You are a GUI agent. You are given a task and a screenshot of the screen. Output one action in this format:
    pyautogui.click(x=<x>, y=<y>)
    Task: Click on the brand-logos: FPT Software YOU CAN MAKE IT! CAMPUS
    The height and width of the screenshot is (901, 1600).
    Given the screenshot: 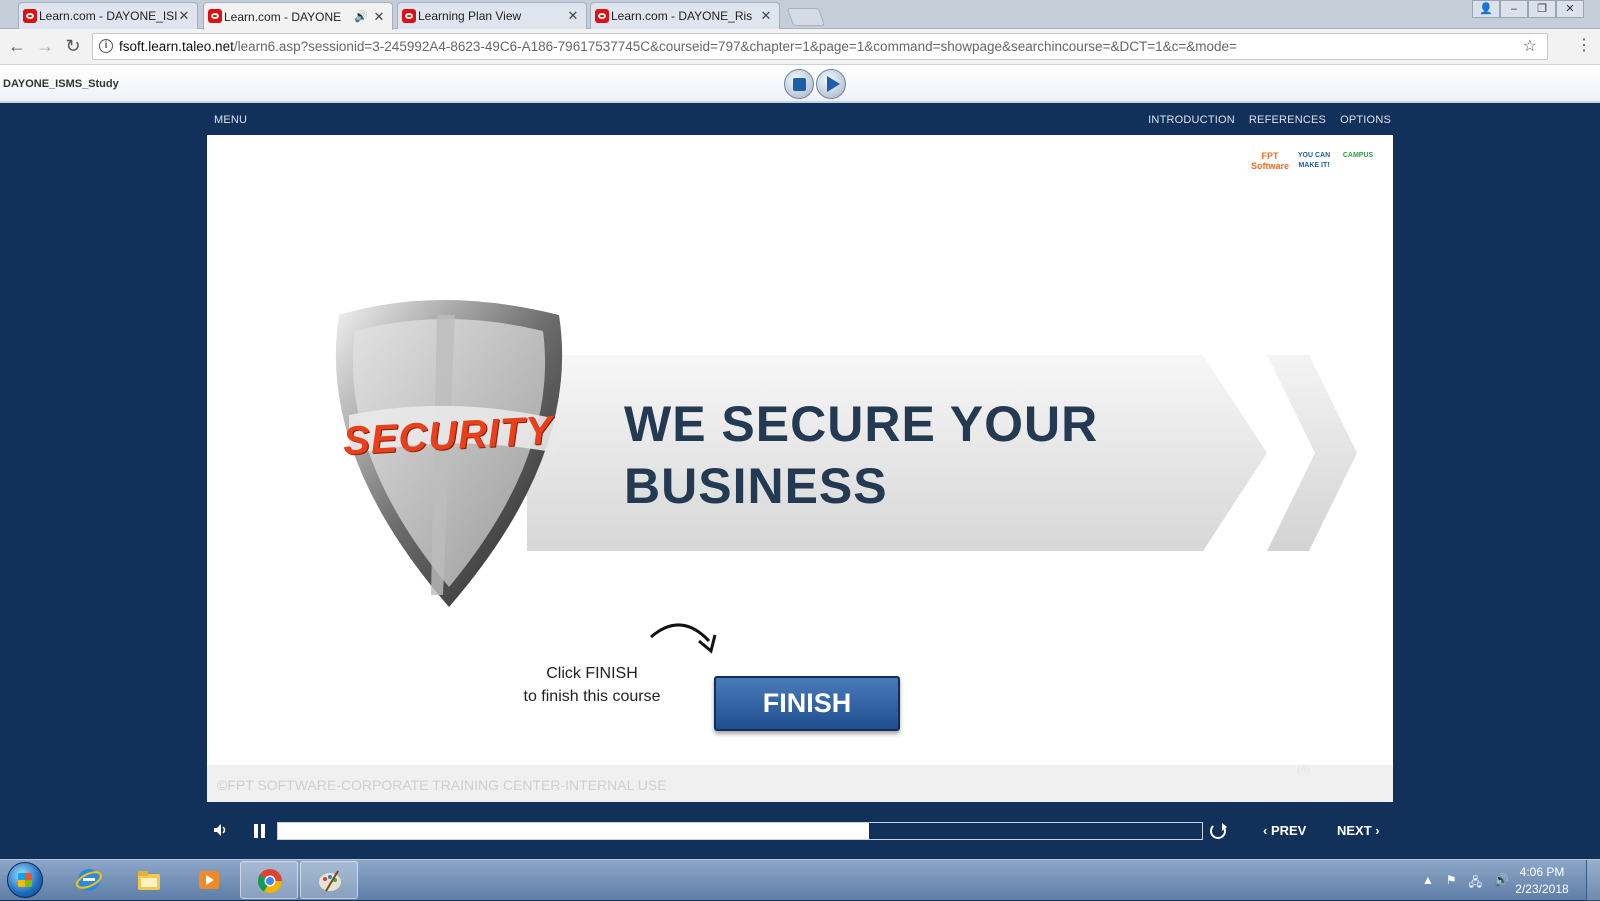 What is the action you would take?
    pyautogui.click(x=1314, y=166)
    